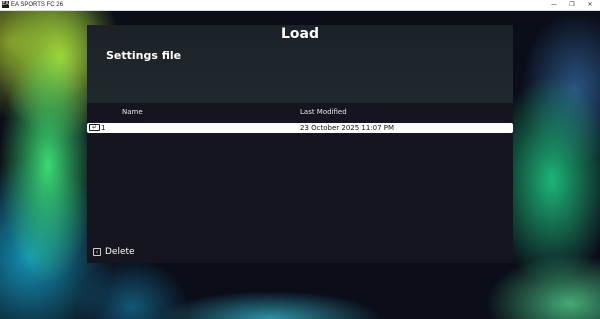 Image resolution: width=600 pixels, height=319 pixels. Describe the element at coordinates (5, 4) in the screenshot. I see `app-icon: EA` at that location.